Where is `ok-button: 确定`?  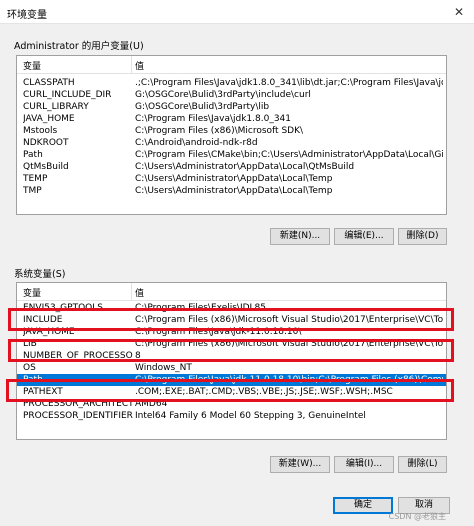
ok-button: 确定 is located at coordinates (363, 505).